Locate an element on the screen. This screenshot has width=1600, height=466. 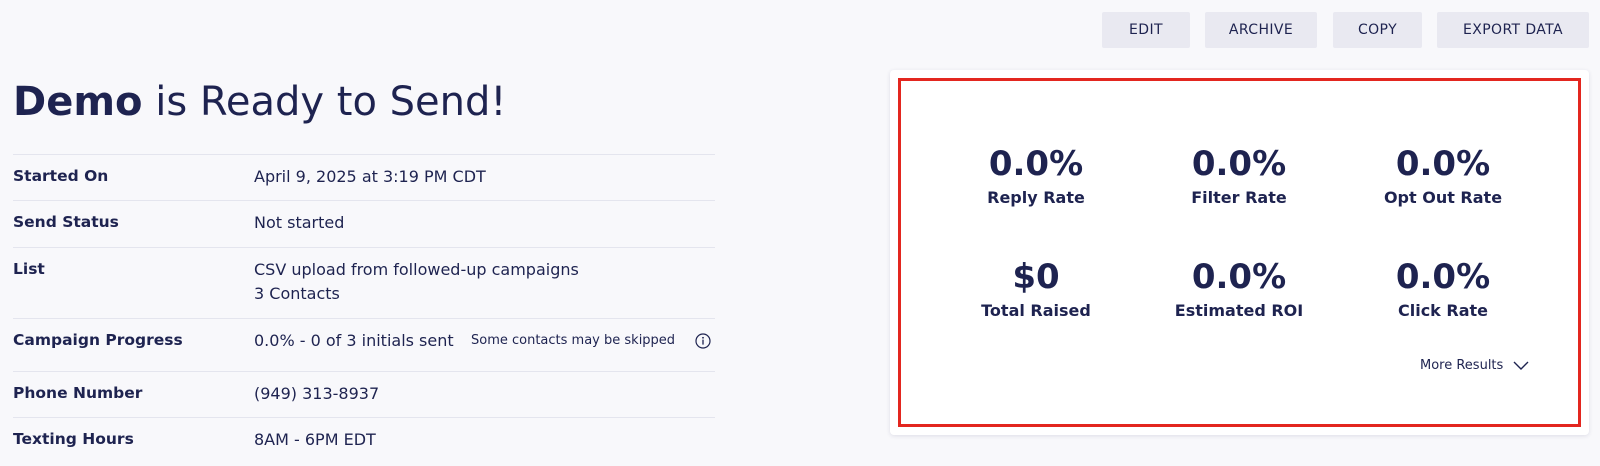
detail-label: List is located at coordinates (29, 269).